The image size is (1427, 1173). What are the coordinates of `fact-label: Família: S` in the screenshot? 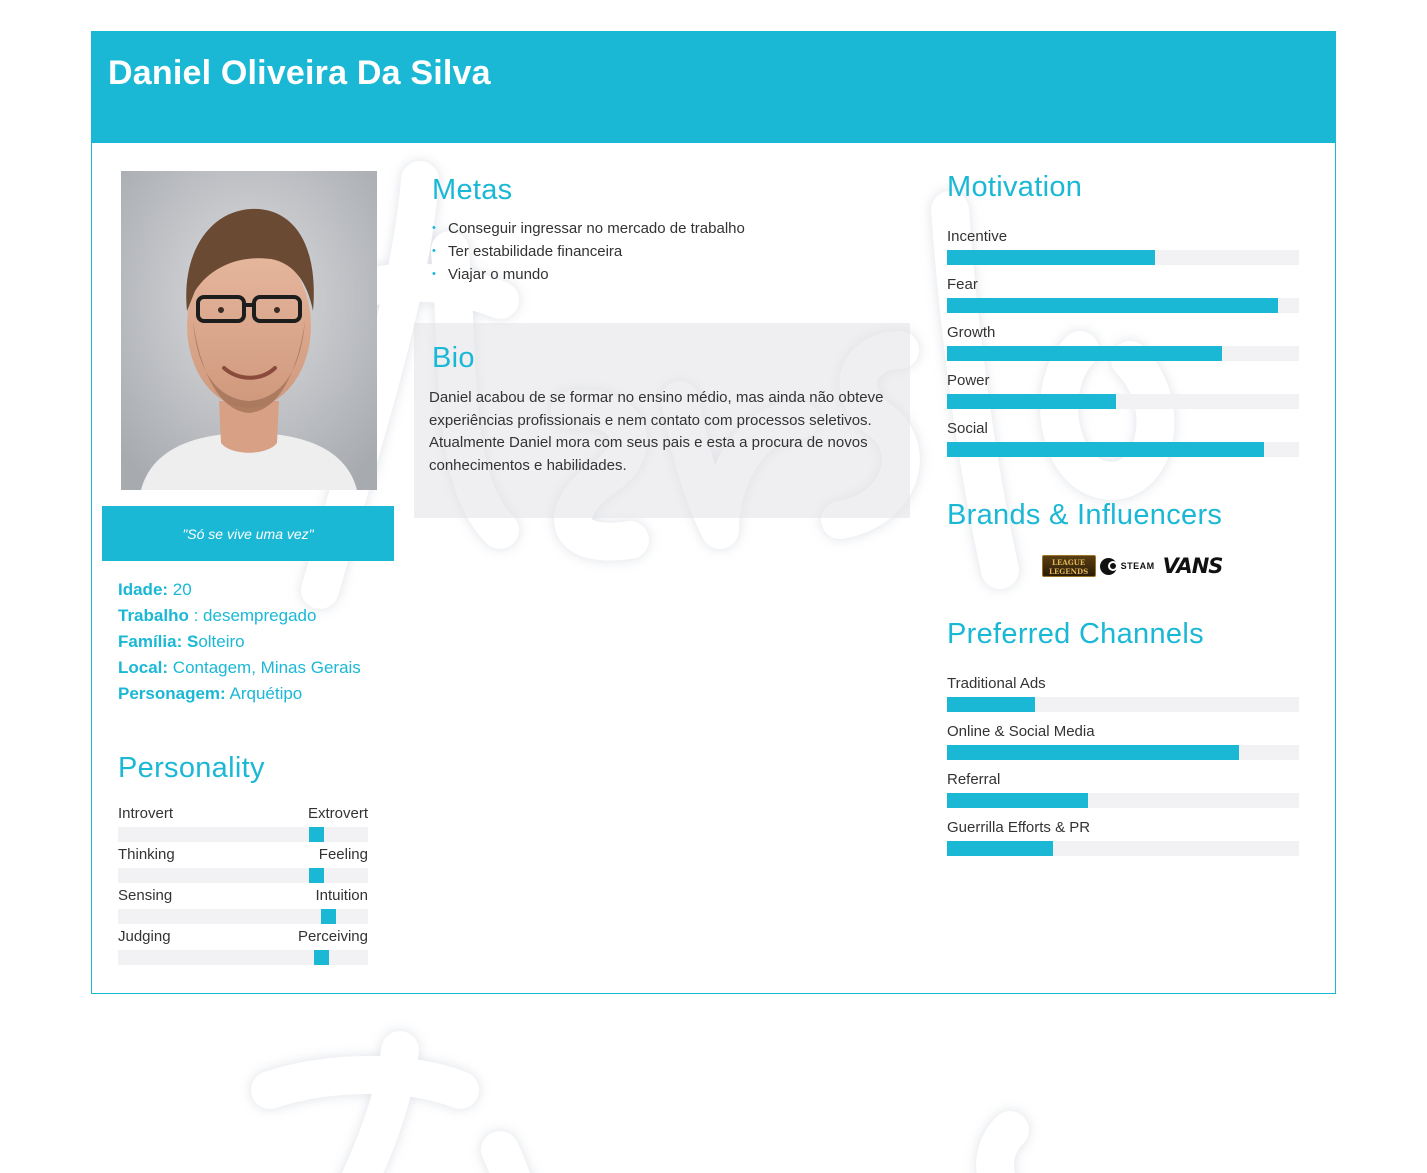 It's located at (158, 641).